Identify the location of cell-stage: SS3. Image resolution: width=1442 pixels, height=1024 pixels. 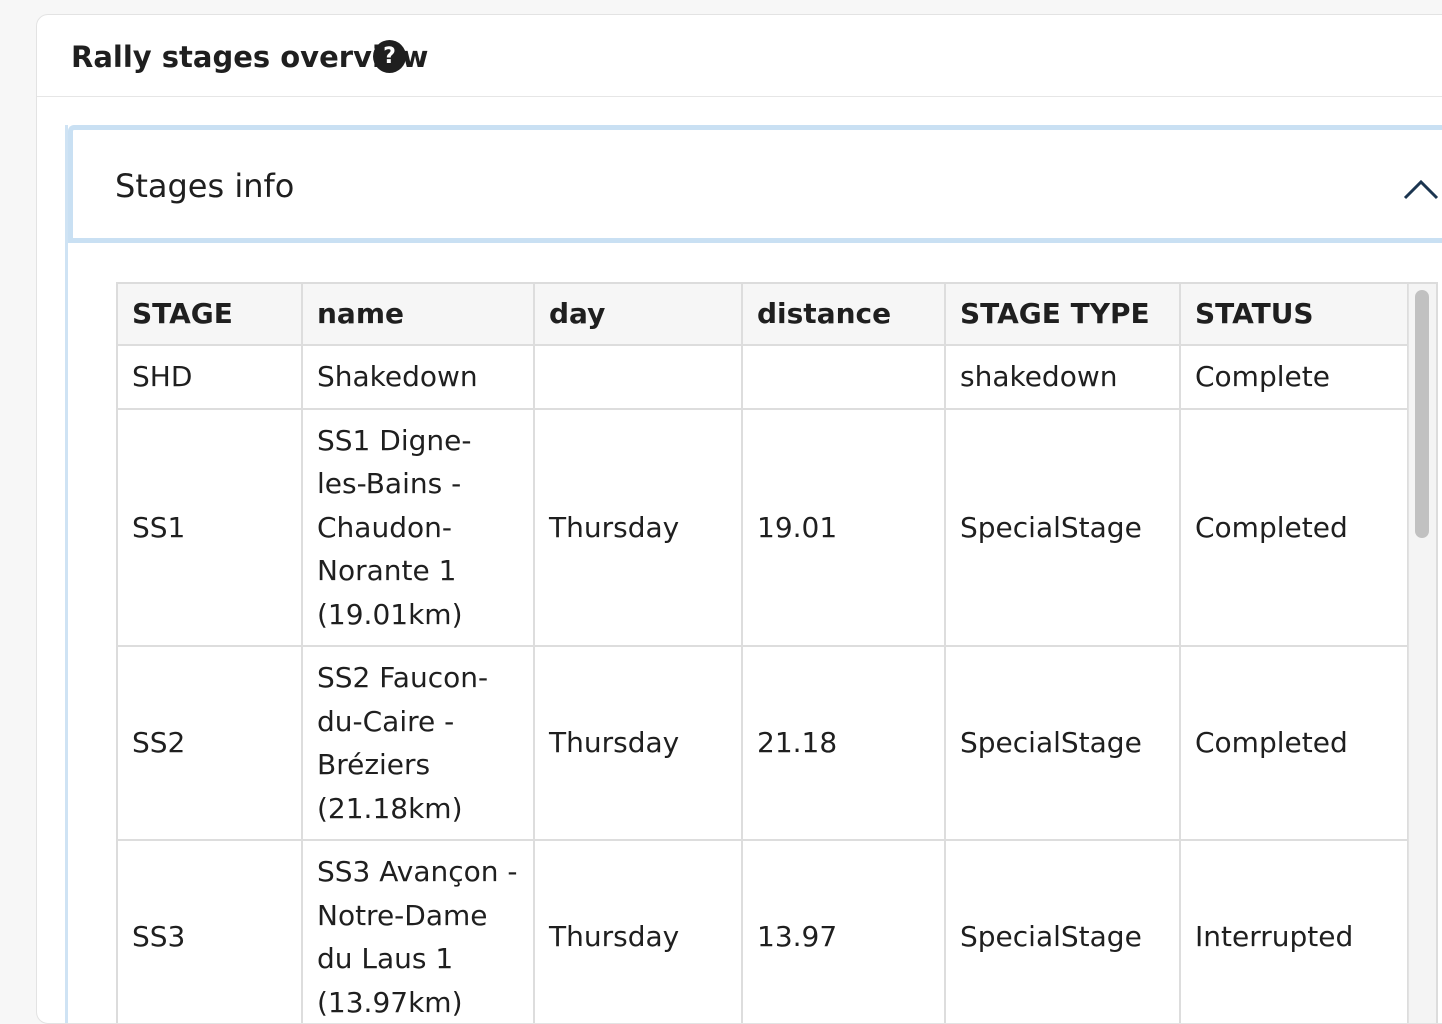
(210, 931).